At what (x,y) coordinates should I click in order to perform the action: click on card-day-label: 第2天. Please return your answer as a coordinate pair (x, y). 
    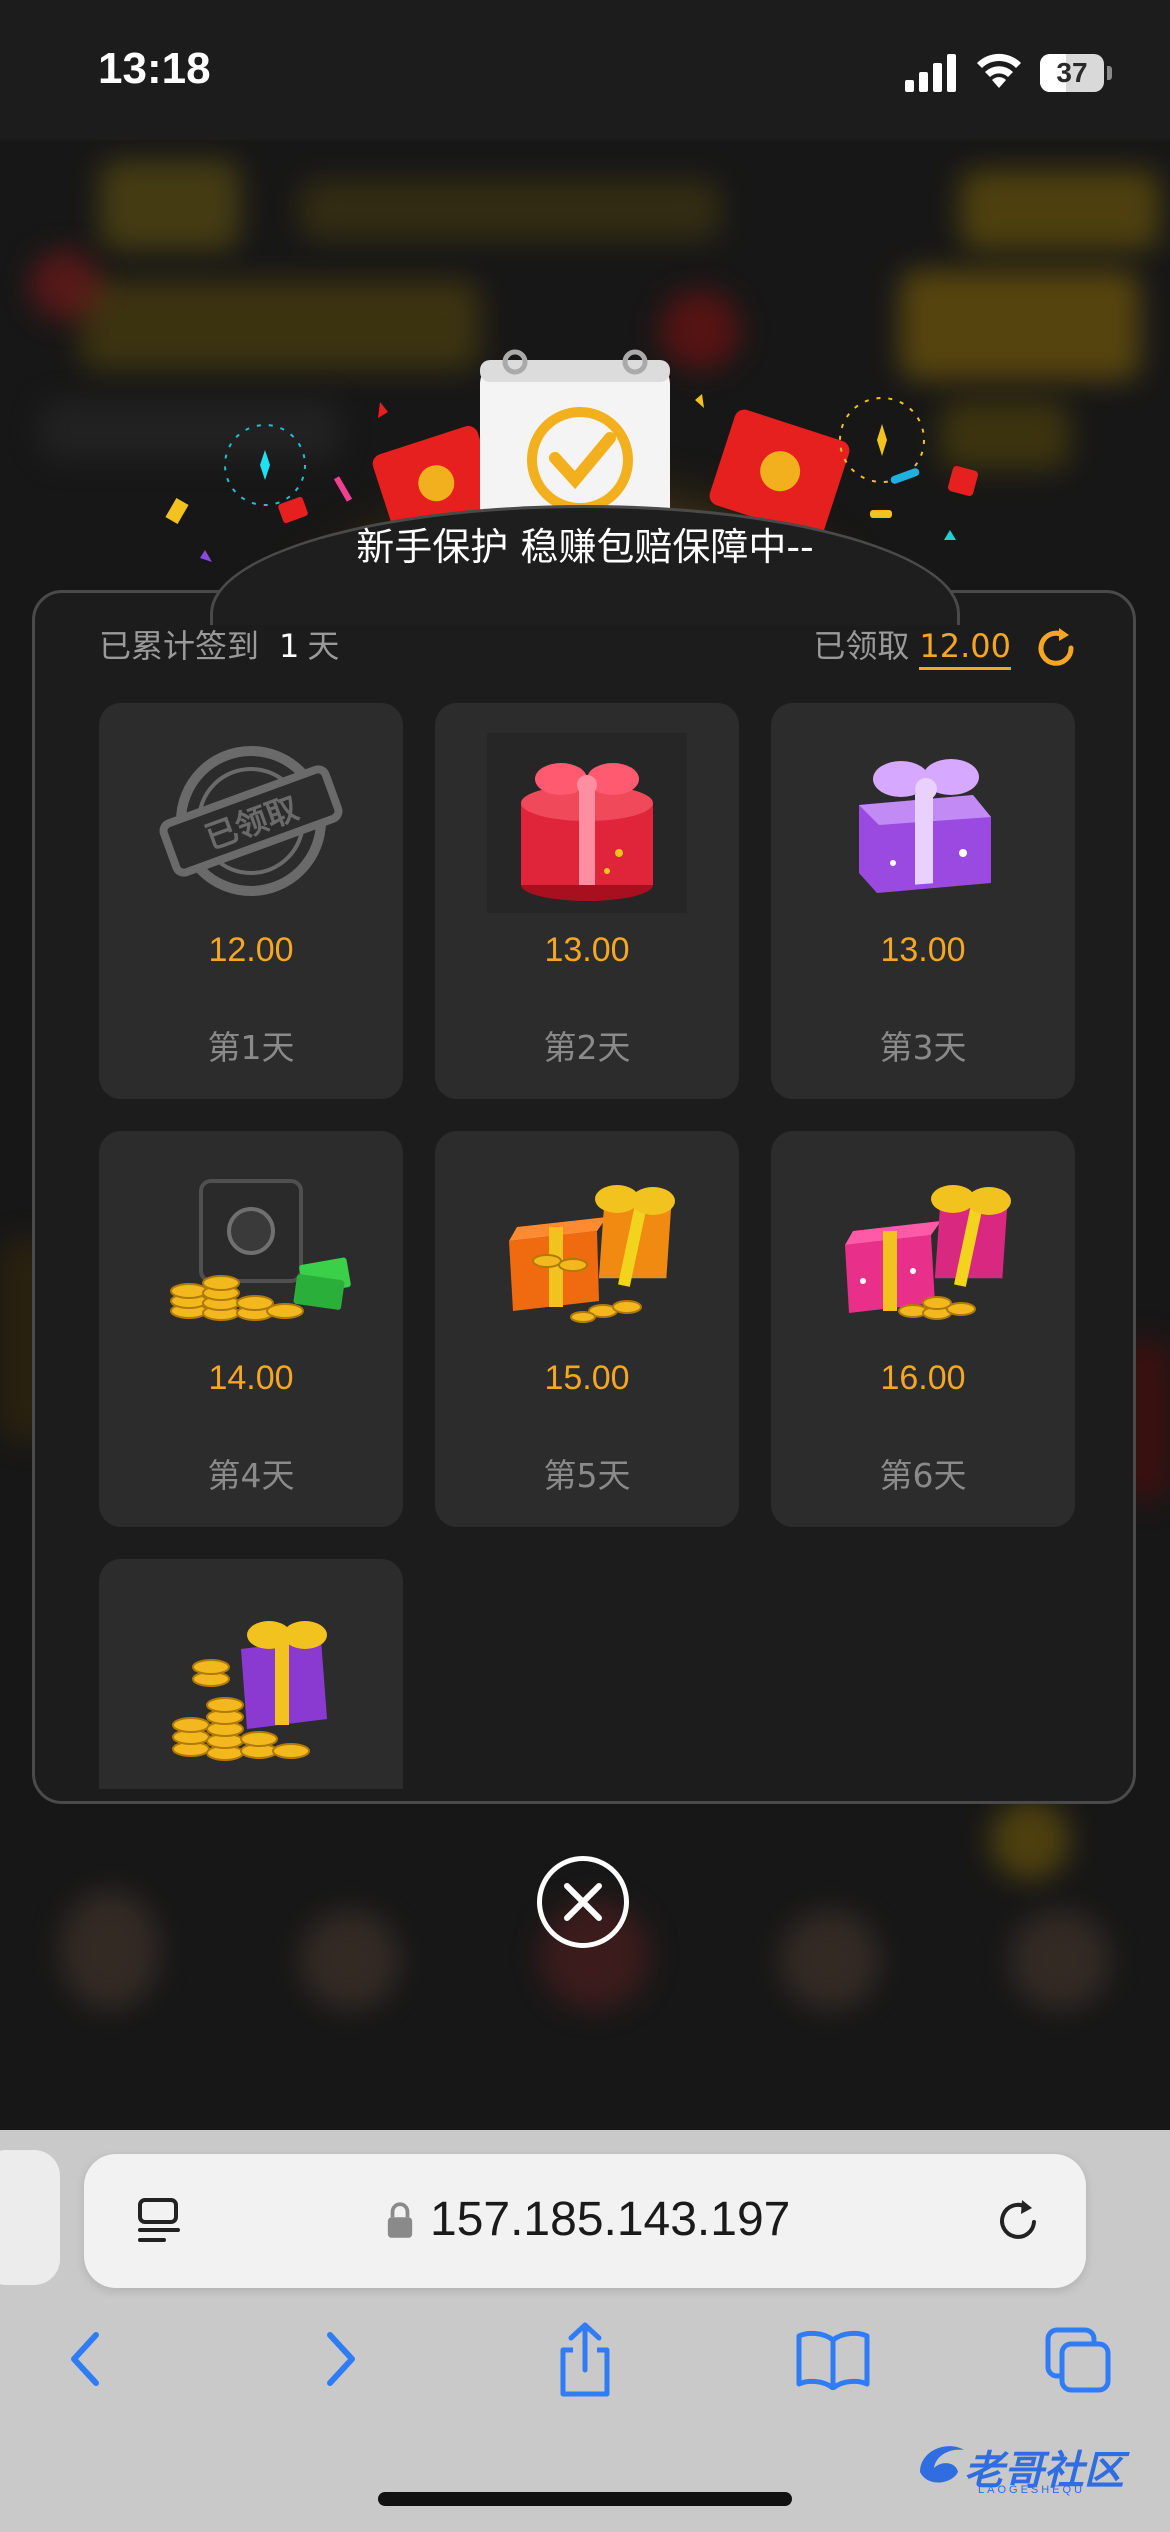
    Looking at the image, I should click on (587, 1047).